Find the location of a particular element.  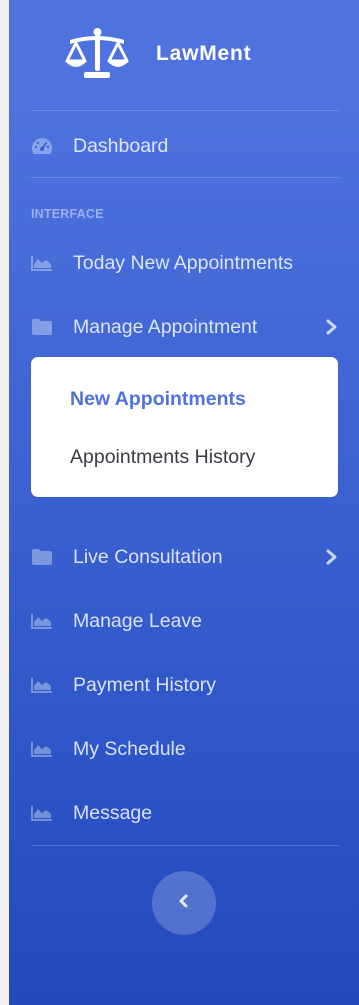

sidebar-item-manage-leave: Manage Leave is located at coordinates (185, 621).